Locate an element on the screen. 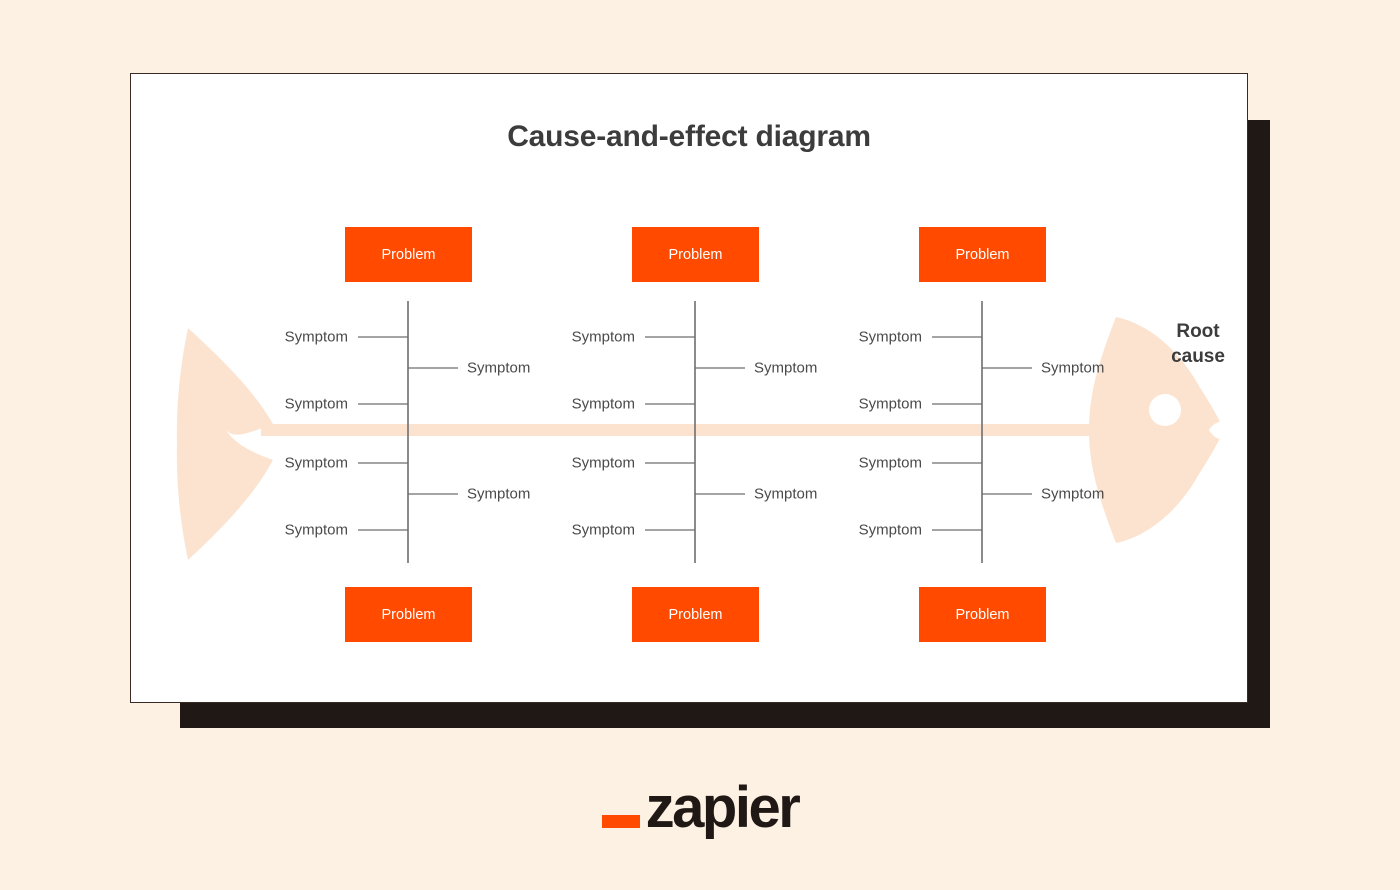 The width and height of the screenshot is (1400, 890). symptom-label-1-right-2: Symptom is located at coordinates (499, 494).